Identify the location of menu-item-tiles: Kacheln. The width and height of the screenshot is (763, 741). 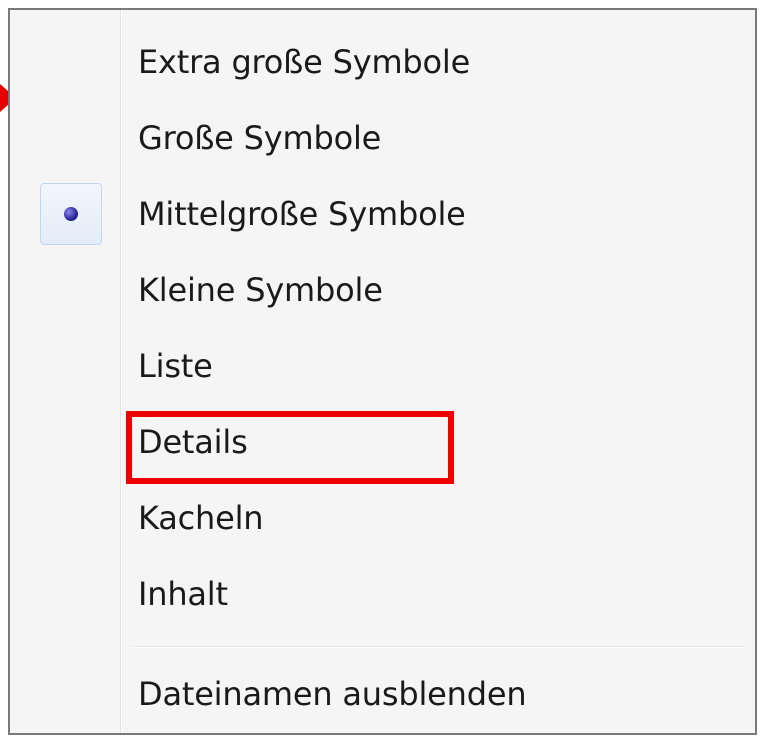
(437, 518).